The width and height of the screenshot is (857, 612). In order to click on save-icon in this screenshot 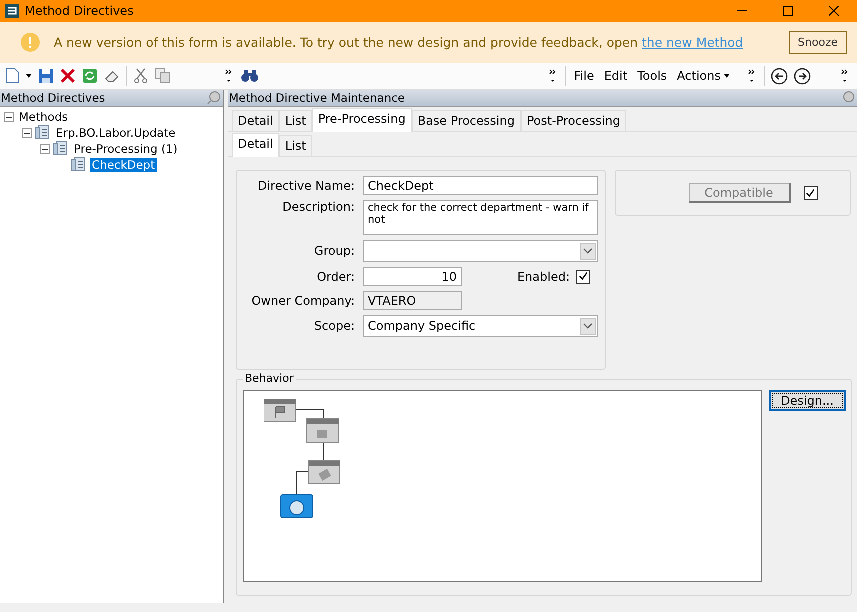, I will do `click(46, 76)`.